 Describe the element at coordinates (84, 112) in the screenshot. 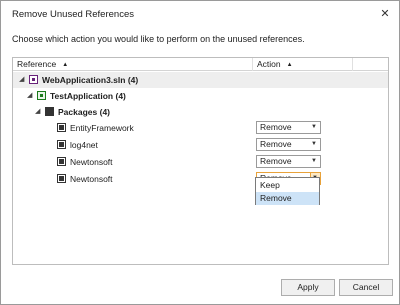

I see `tree-node-label: Packages (4)` at that location.